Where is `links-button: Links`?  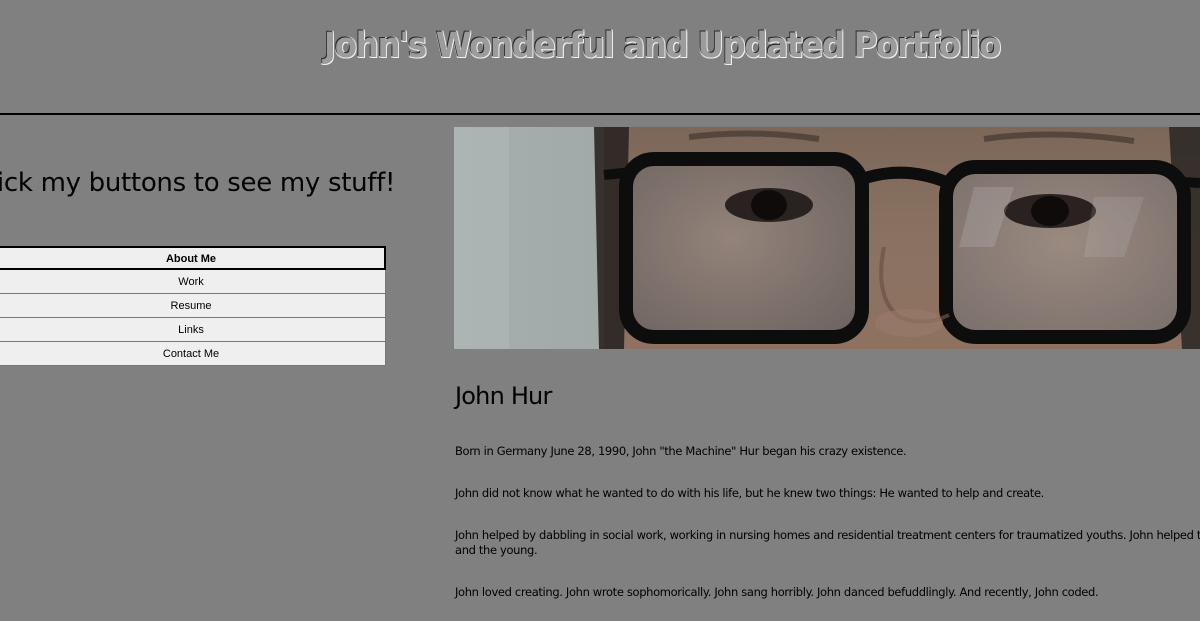
links-button: Links is located at coordinates (193, 330).